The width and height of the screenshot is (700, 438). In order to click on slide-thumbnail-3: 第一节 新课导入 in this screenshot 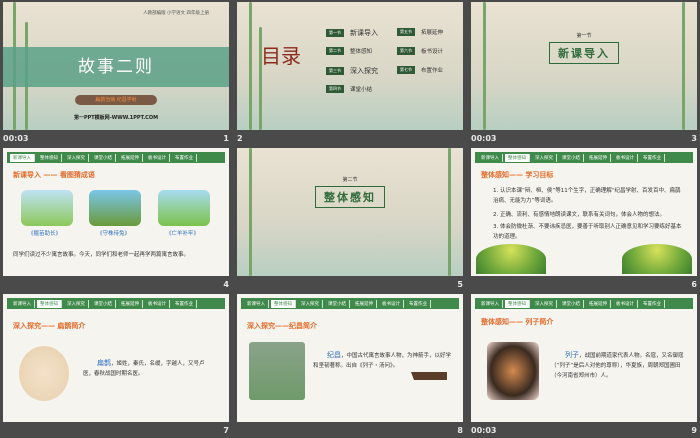, I will do `click(584, 66)`.